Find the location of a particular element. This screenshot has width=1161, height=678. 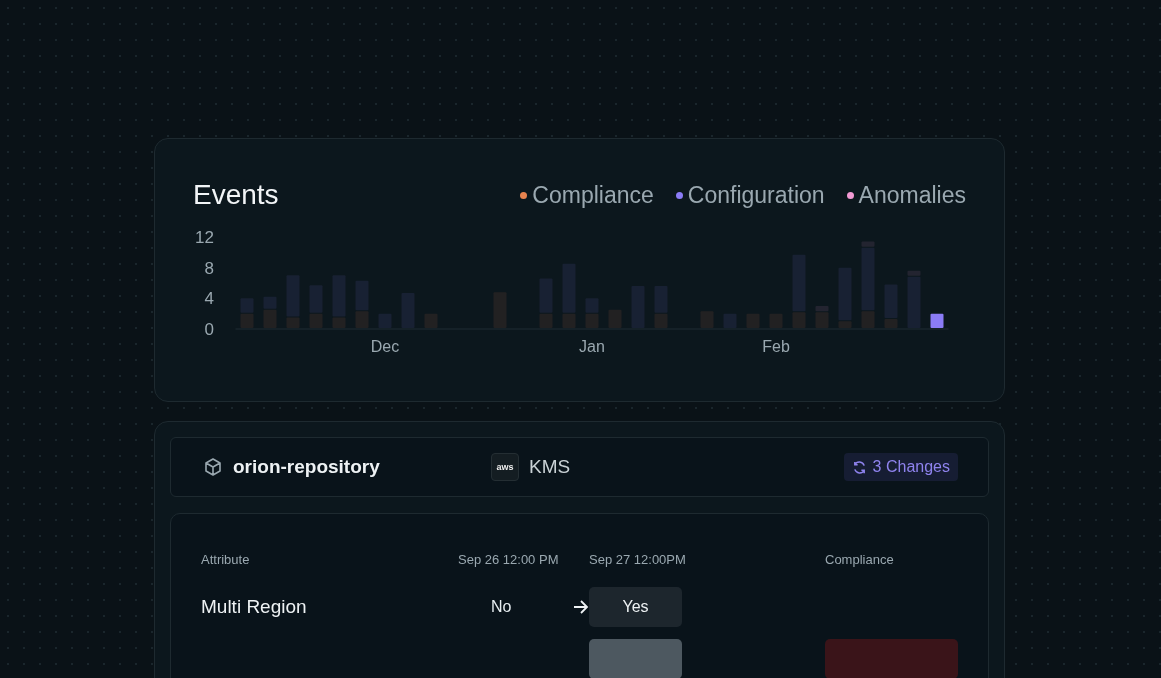

y-tick-label: 0 is located at coordinates (209, 329).